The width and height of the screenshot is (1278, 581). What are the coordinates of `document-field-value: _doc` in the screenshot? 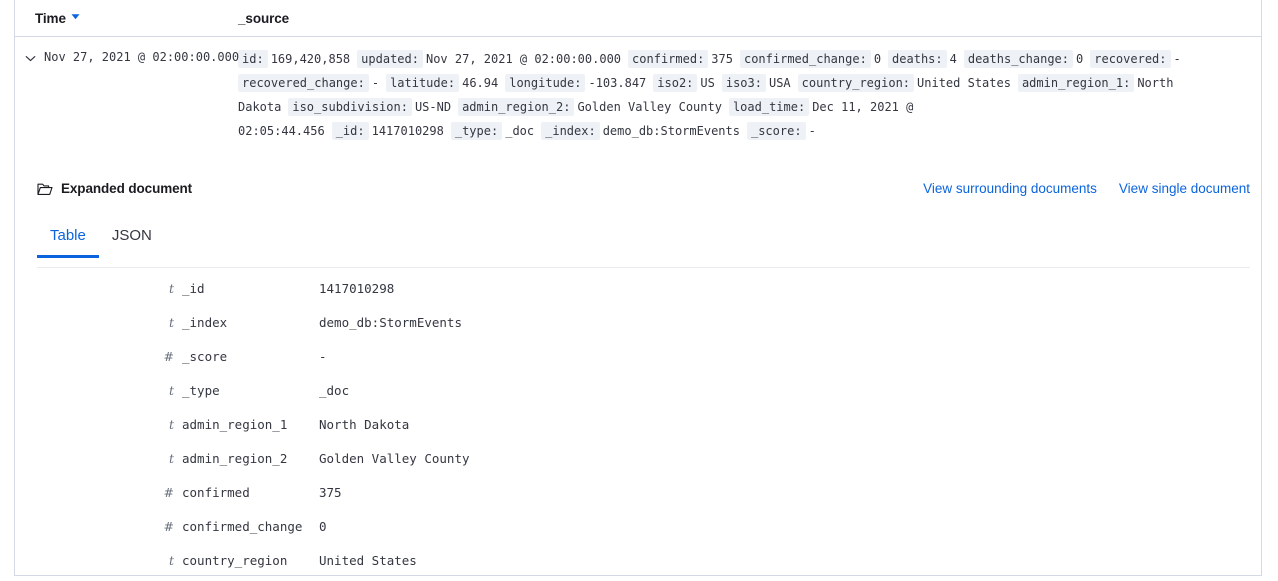 It's located at (334, 390).